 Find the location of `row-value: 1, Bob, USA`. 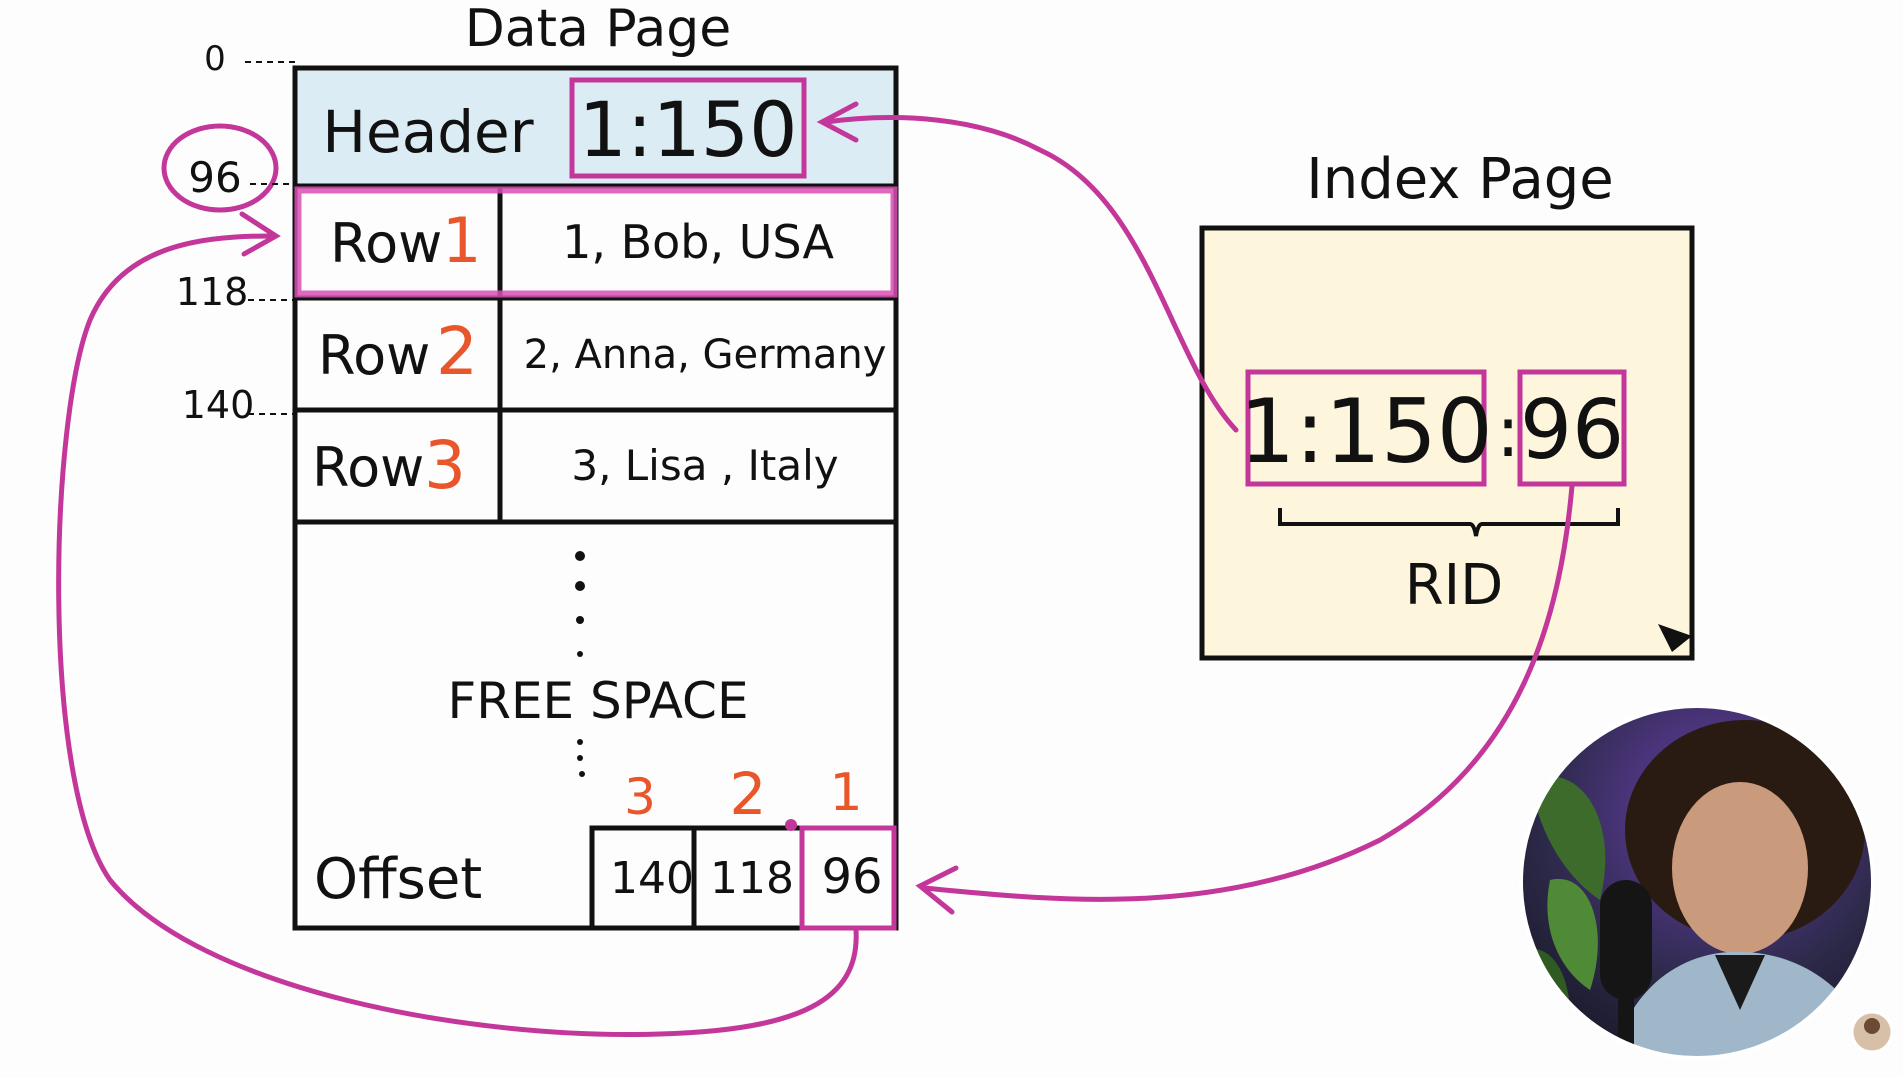

row-value: 1, Bob, USA is located at coordinates (698, 242).